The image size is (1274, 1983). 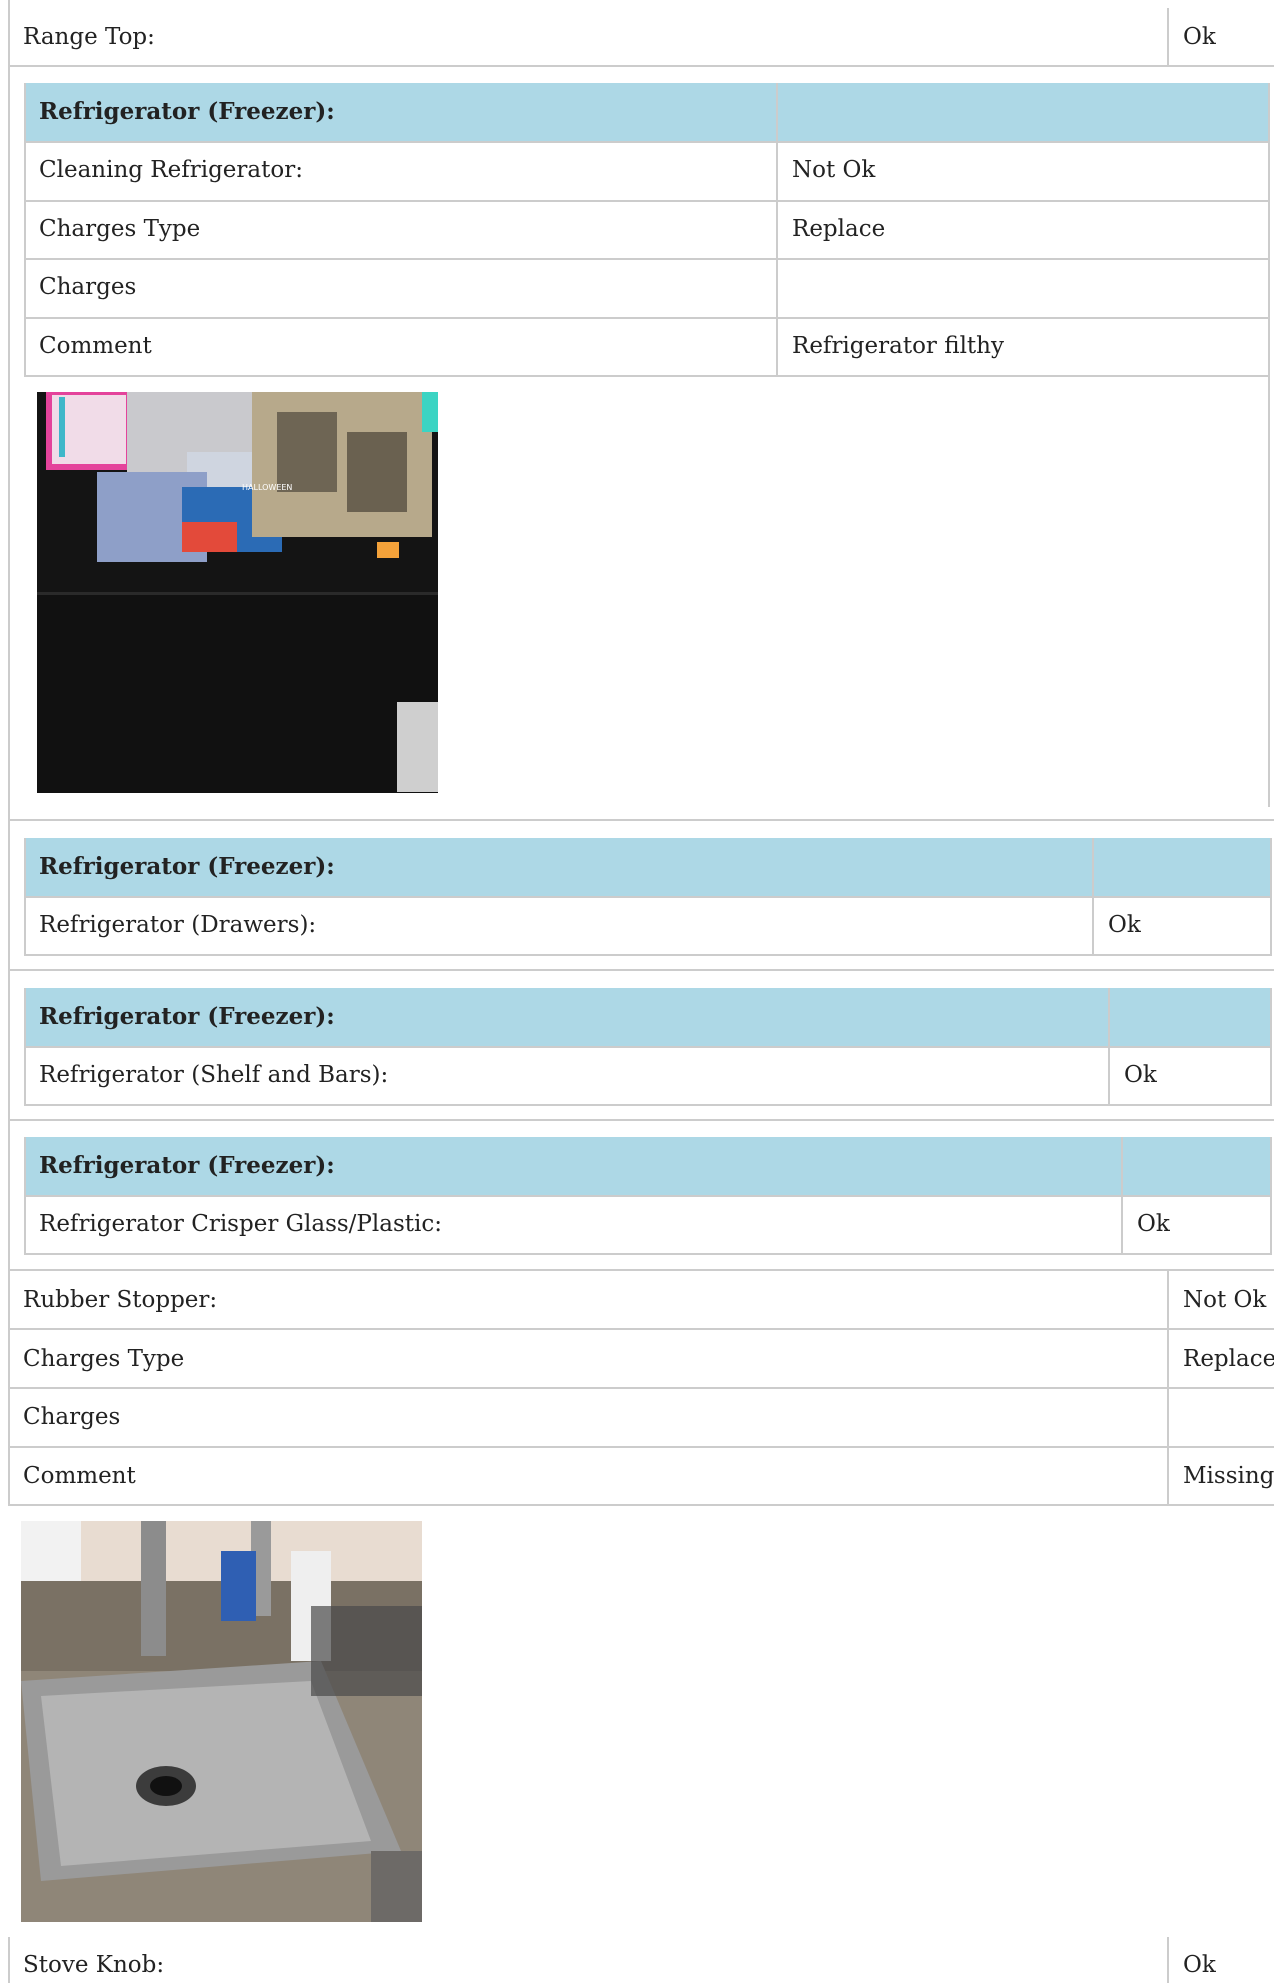 I want to click on sink-photo, so click(x=221, y=1721).